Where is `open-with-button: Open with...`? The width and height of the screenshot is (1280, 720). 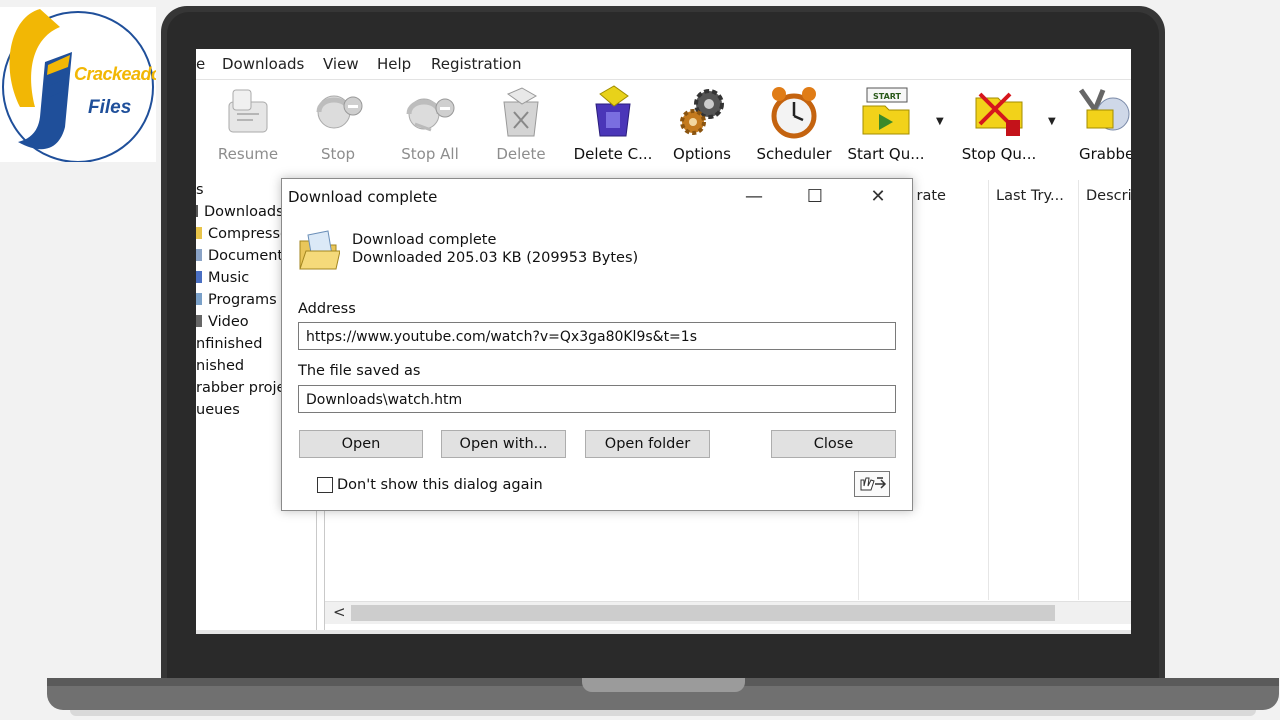
open-with-button: Open with... is located at coordinates (503, 444).